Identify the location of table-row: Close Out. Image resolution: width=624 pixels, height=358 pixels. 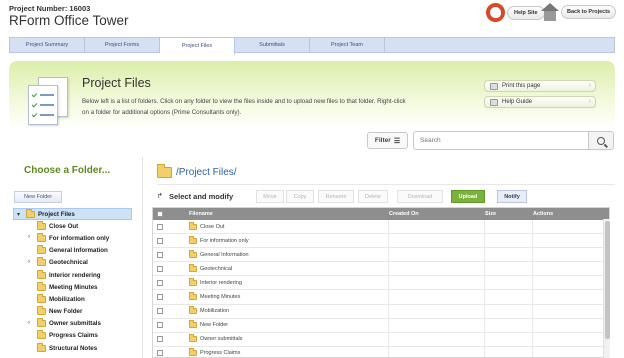
(381, 227).